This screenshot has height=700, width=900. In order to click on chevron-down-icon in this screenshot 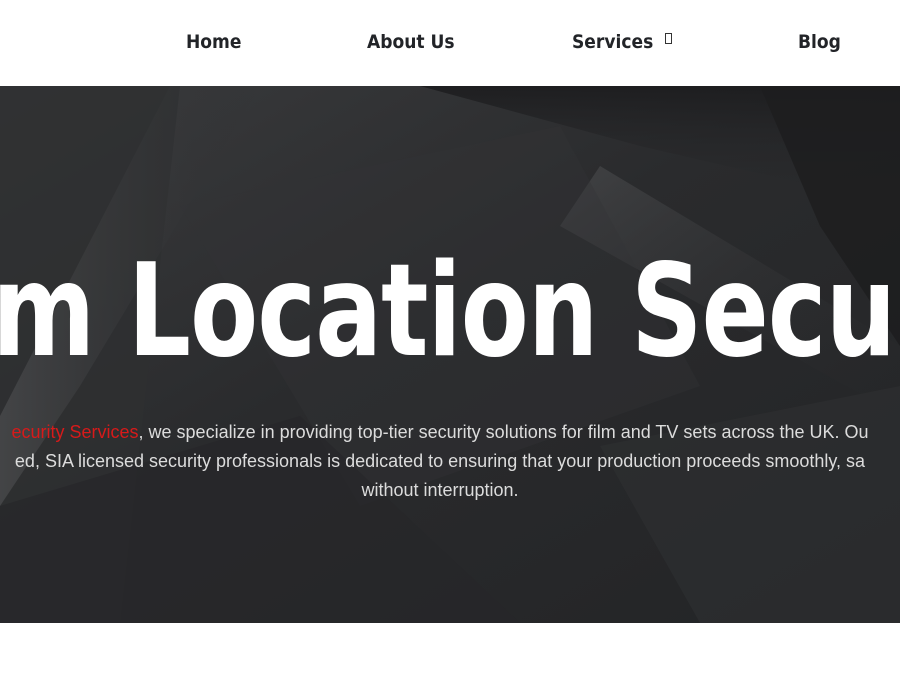, I will do `click(669, 38)`.